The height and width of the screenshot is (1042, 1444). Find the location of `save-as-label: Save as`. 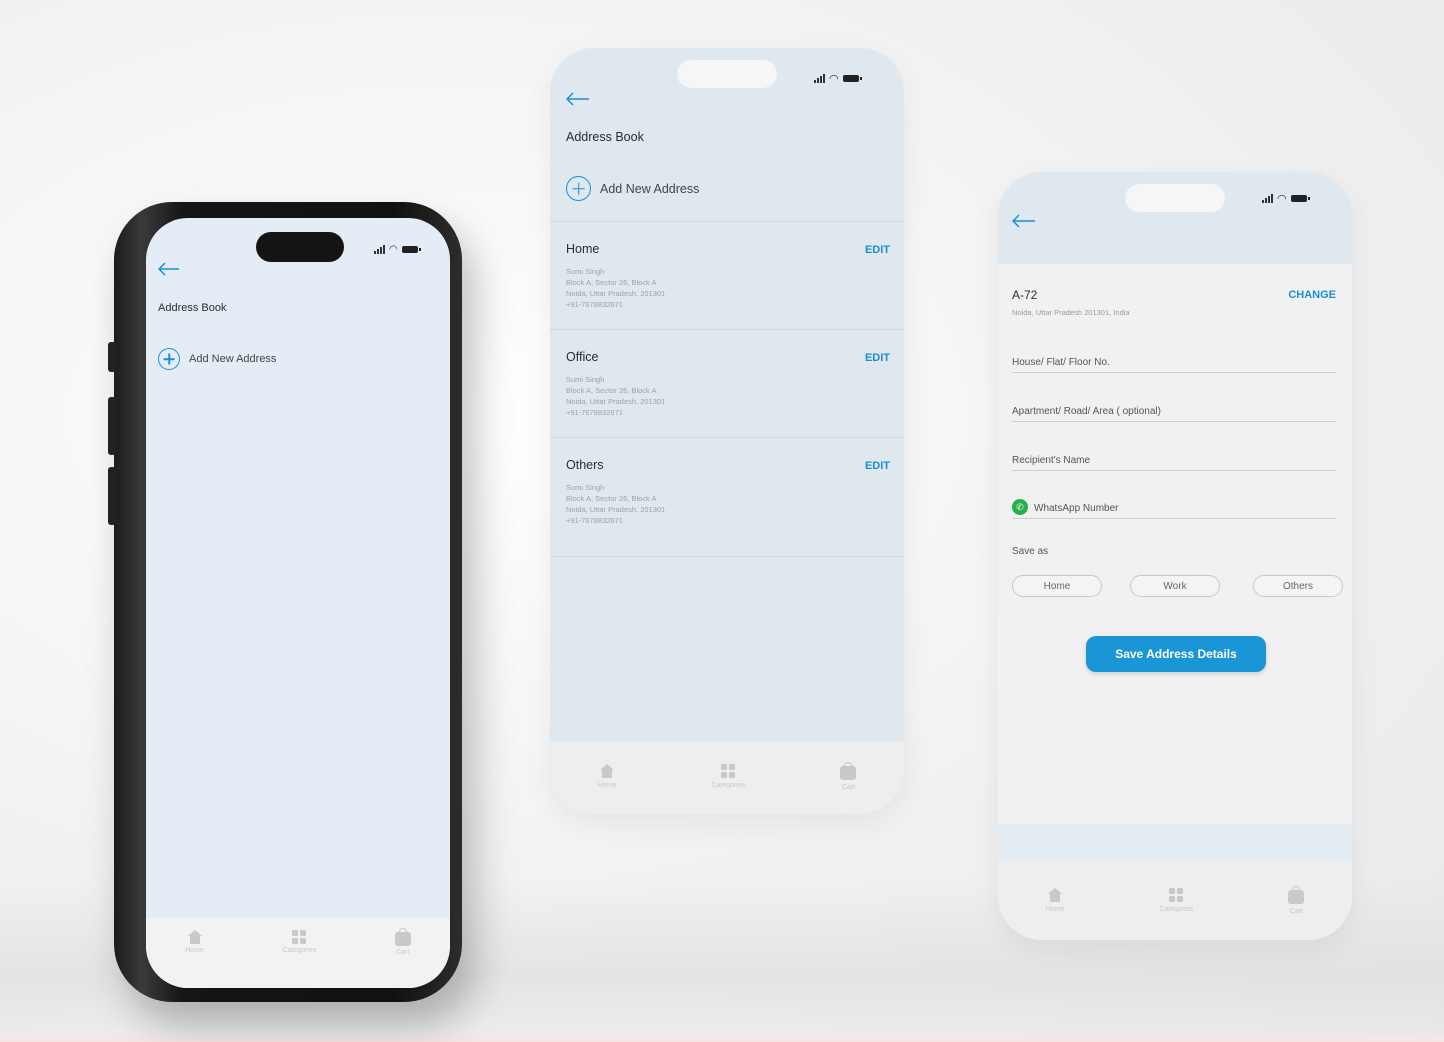

save-as-label: Save as is located at coordinates (1030, 551).